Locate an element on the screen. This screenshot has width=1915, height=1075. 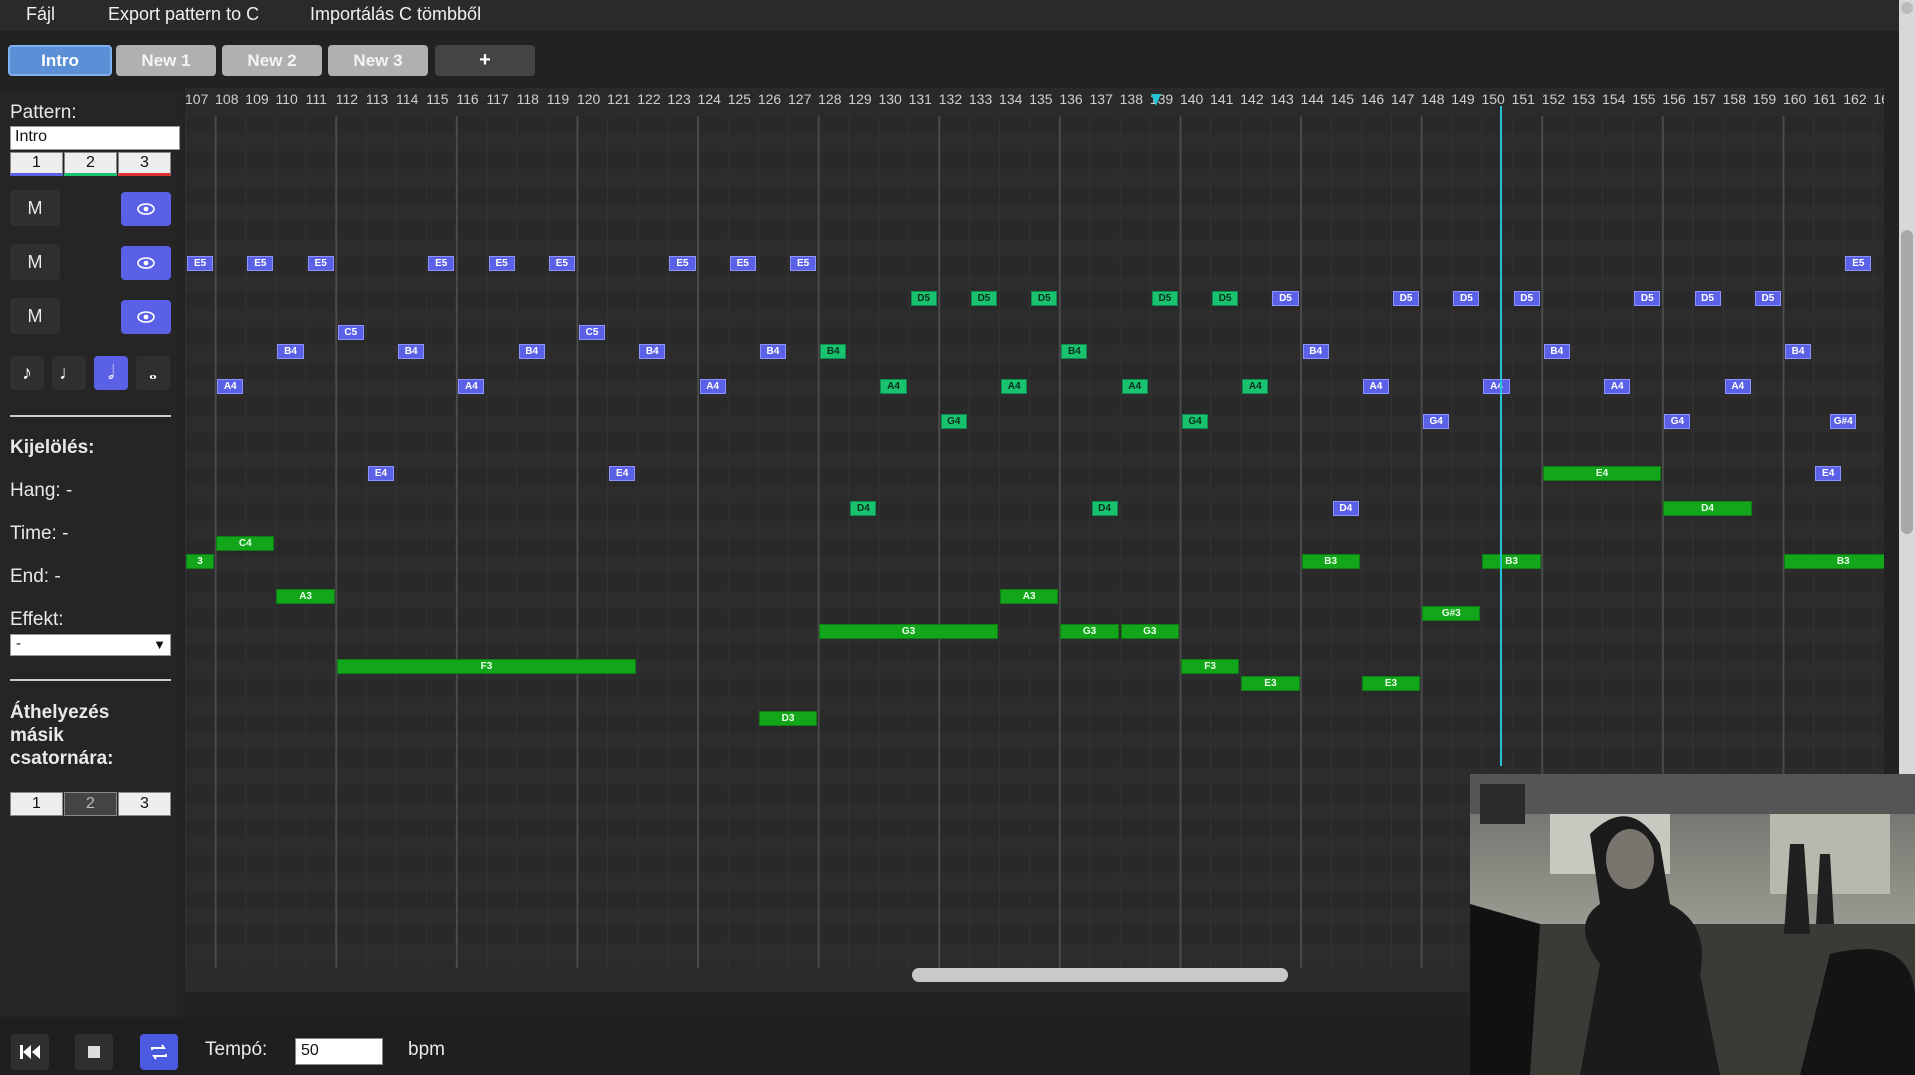
rewind-icon is located at coordinates (30, 1052).